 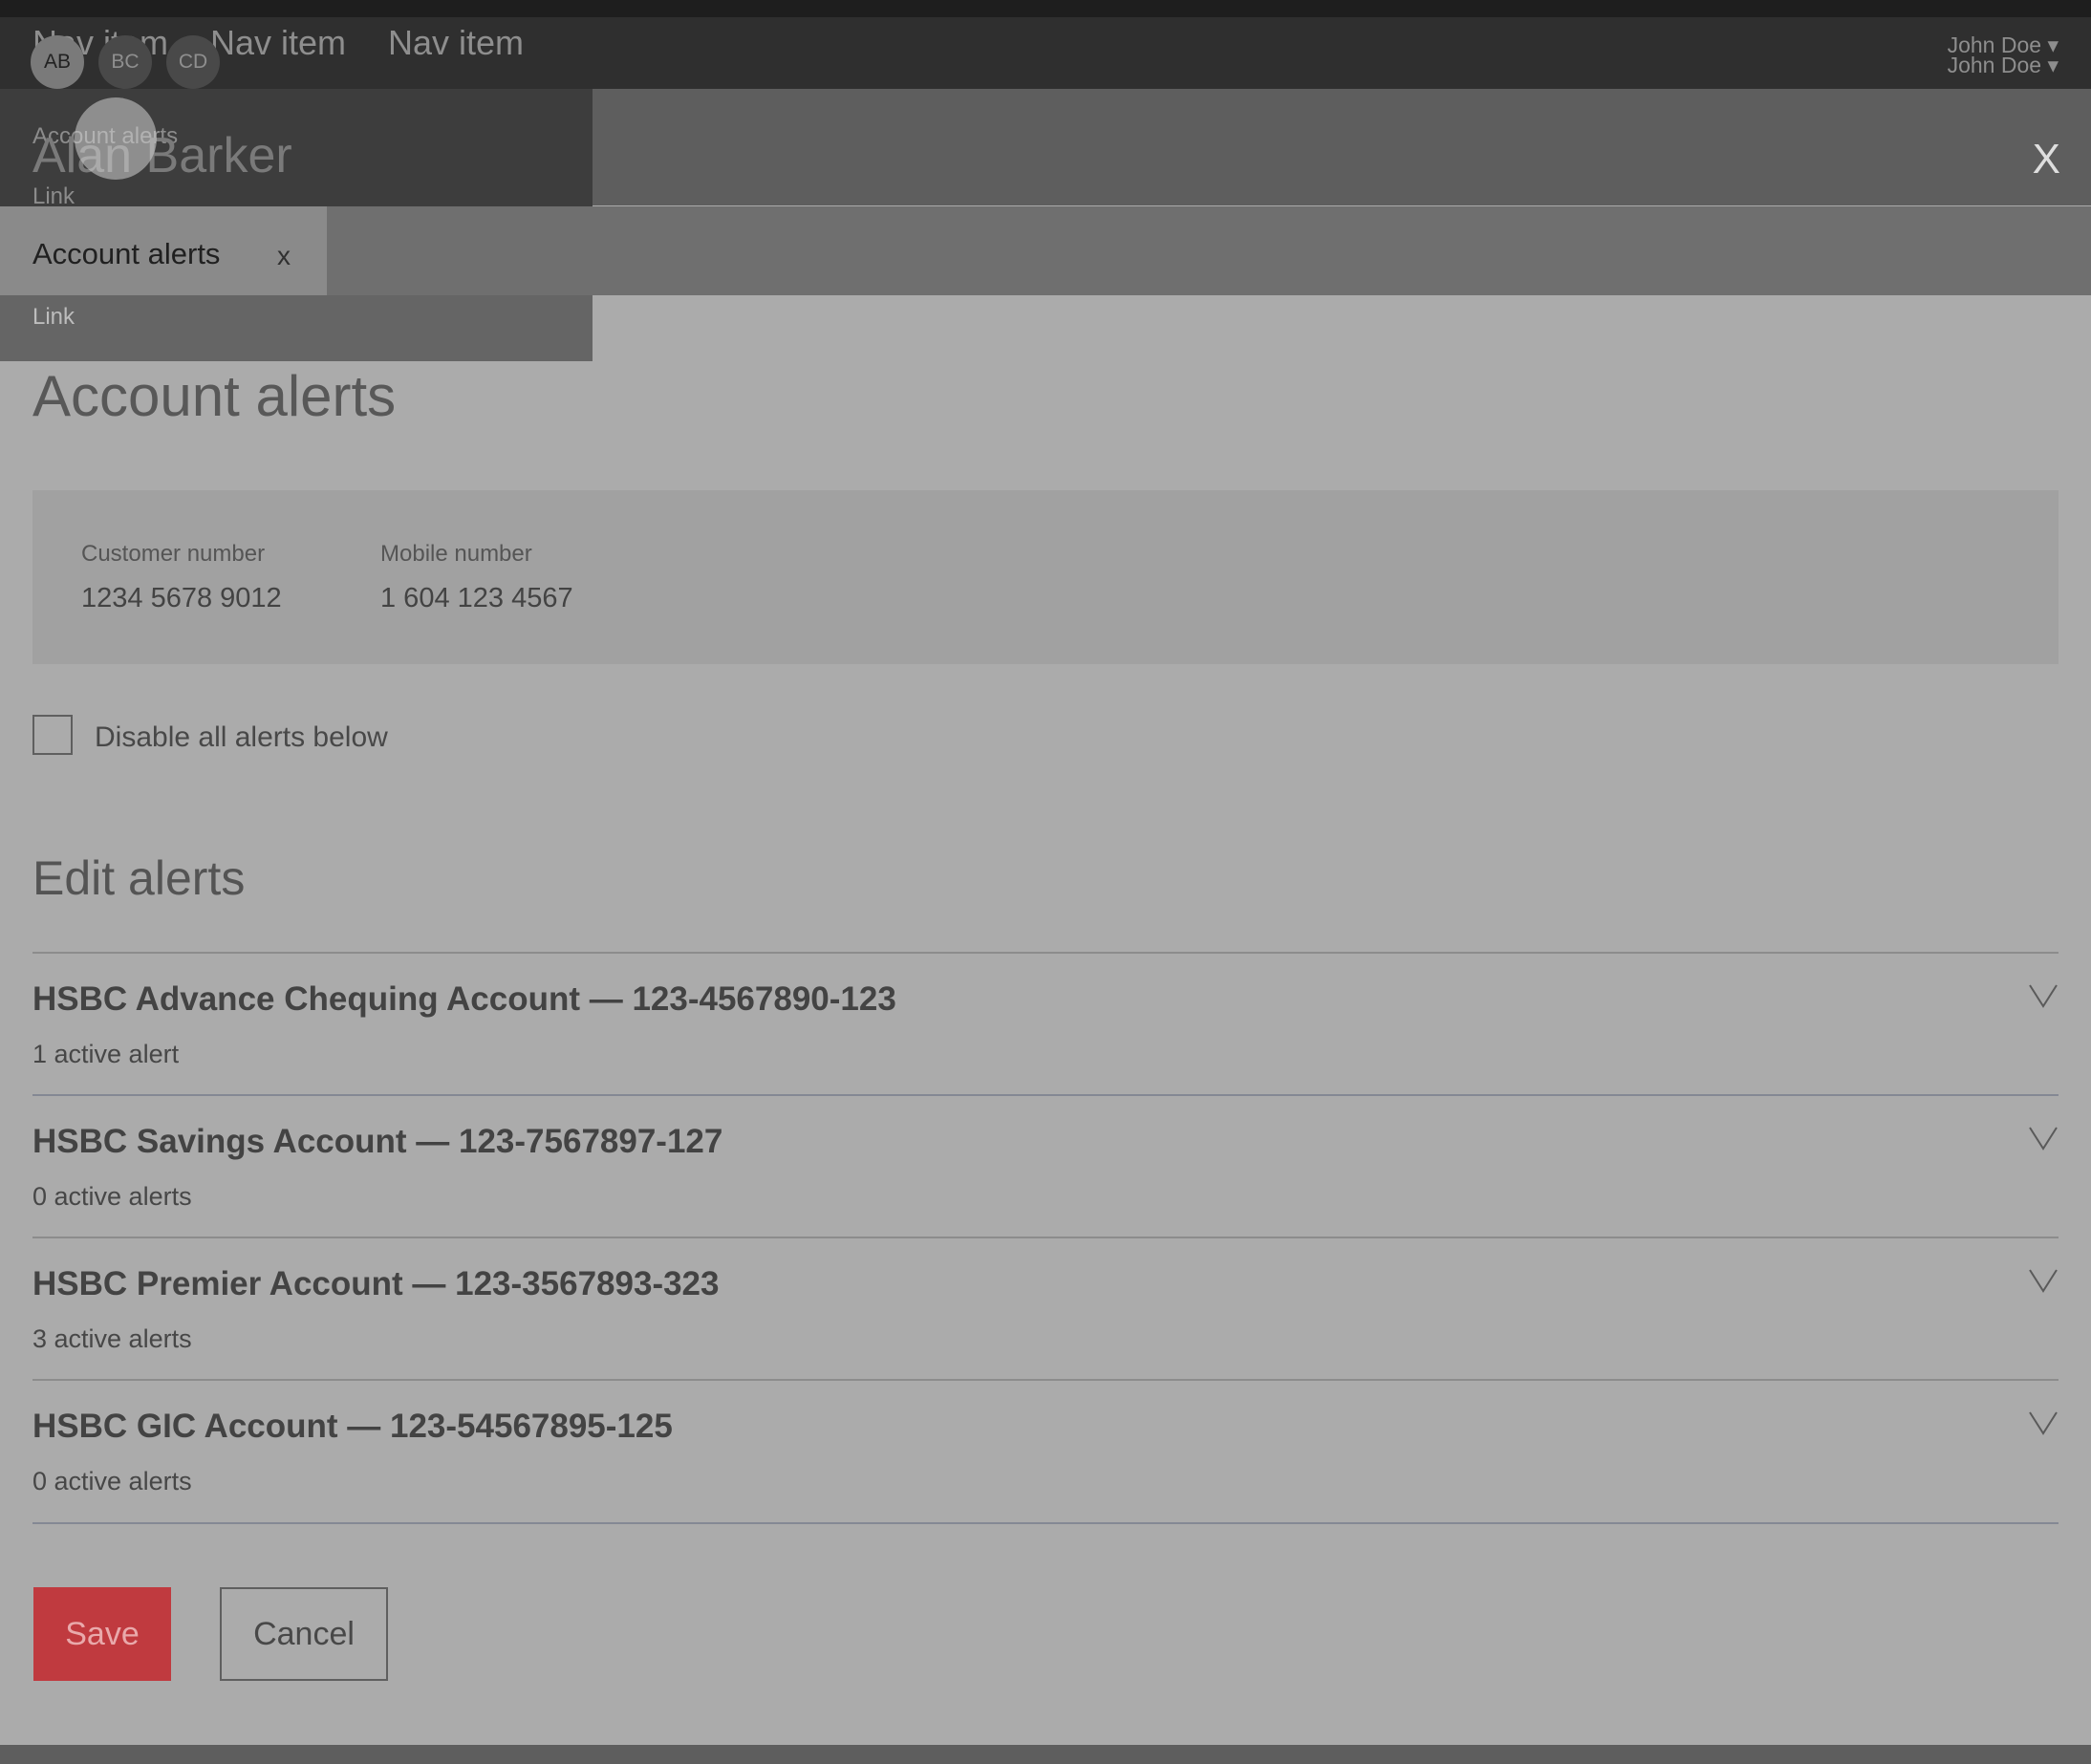 I want to click on top-strip, so click(x=1045, y=9).